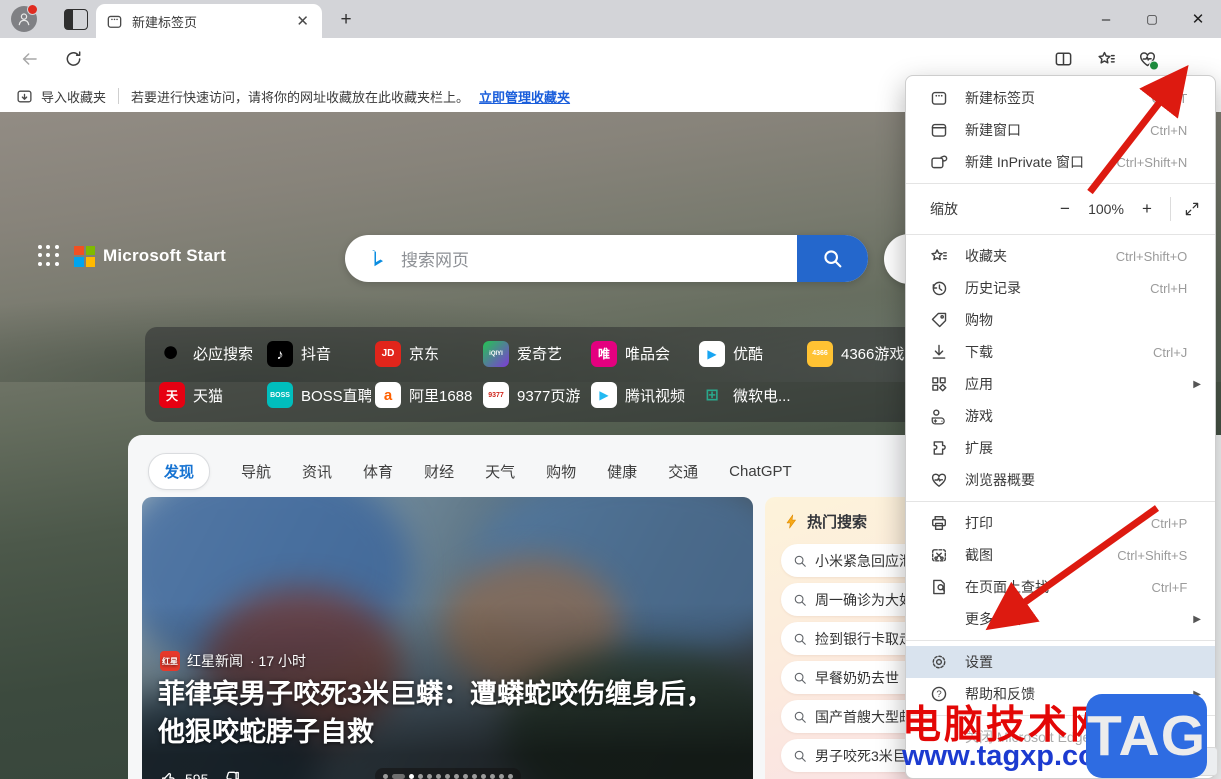 The height and width of the screenshot is (779, 1221). What do you see at coordinates (610, 76) in the screenshot?
I see `navigation-toolbar: ···` at bounding box center [610, 76].